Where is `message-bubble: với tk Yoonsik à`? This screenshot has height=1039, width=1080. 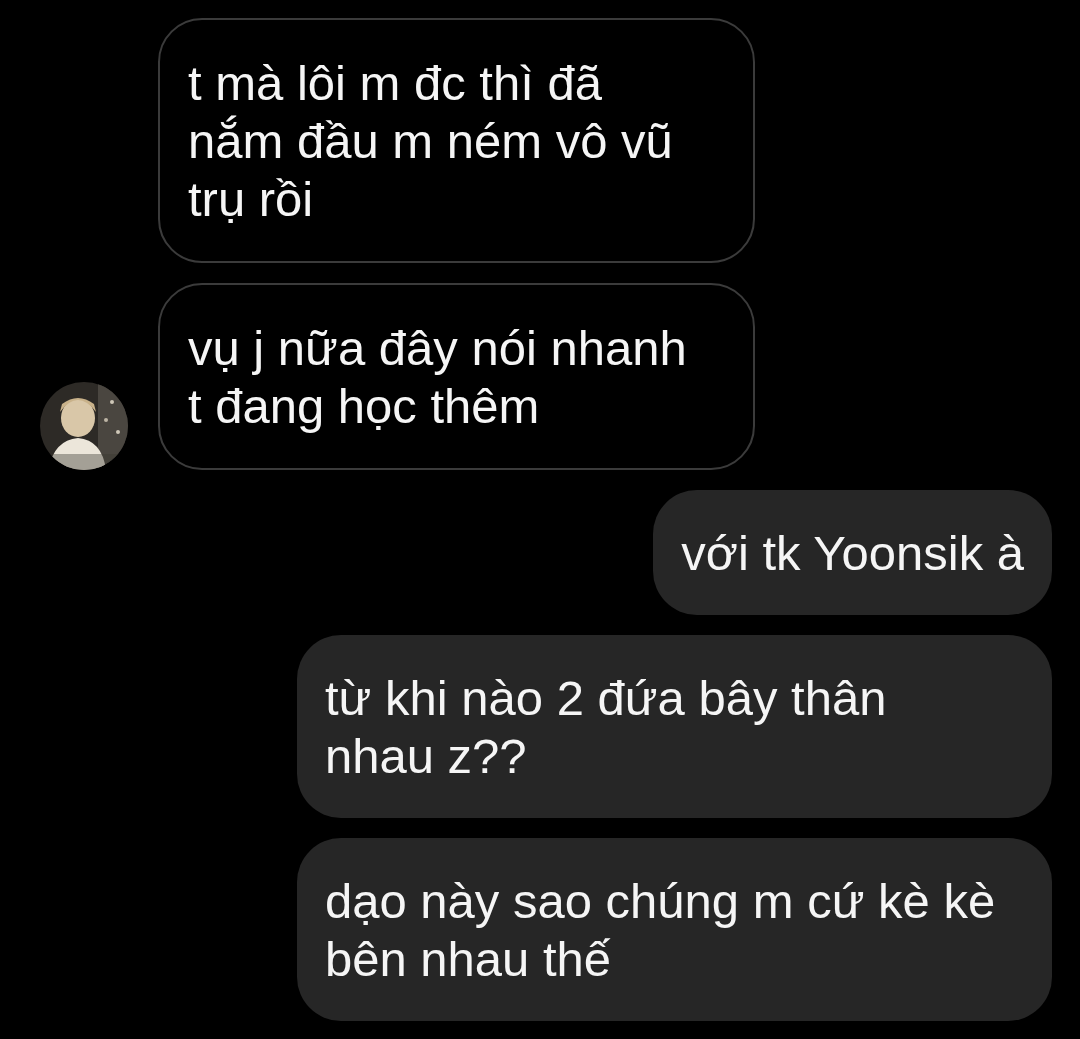 message-bubble: với tk Yoonsik à is located at coordinates (852, 552).